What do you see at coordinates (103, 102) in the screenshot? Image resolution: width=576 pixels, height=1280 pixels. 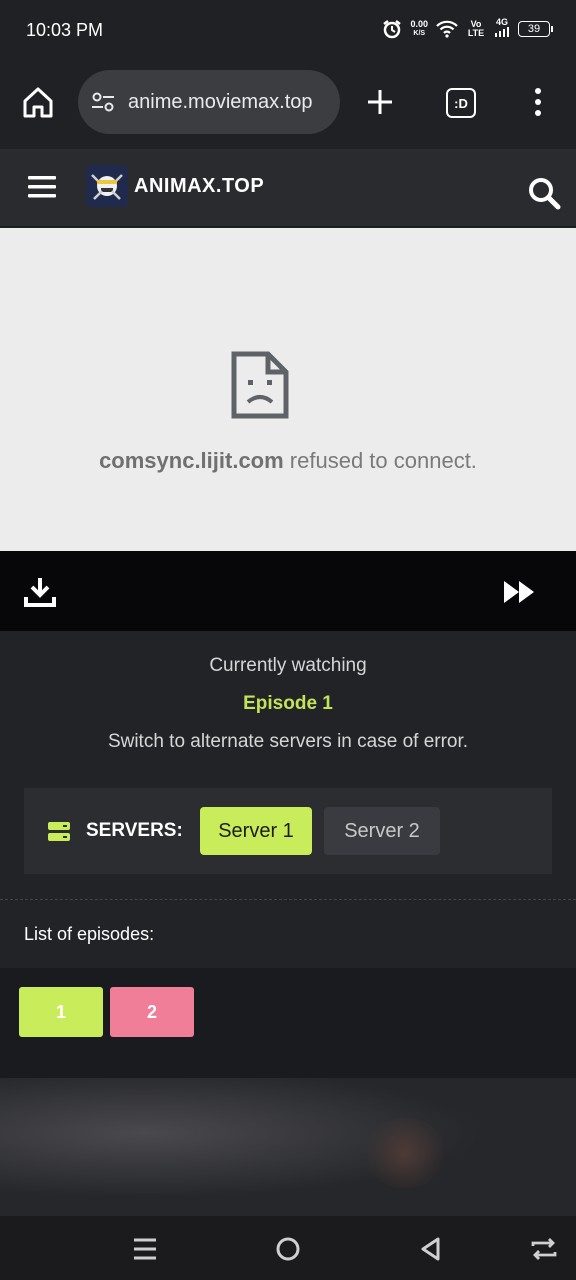 I see `site-settings-icon` at bounding box center [103, 102].